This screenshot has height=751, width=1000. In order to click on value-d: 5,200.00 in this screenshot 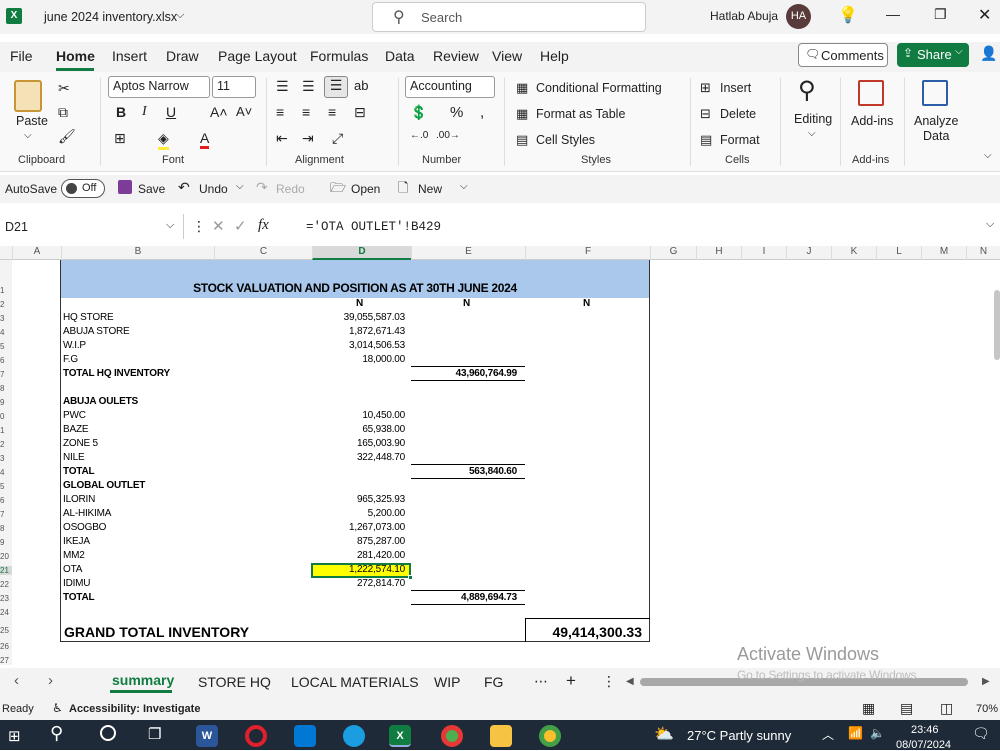, I will do `click(359, 513)`.